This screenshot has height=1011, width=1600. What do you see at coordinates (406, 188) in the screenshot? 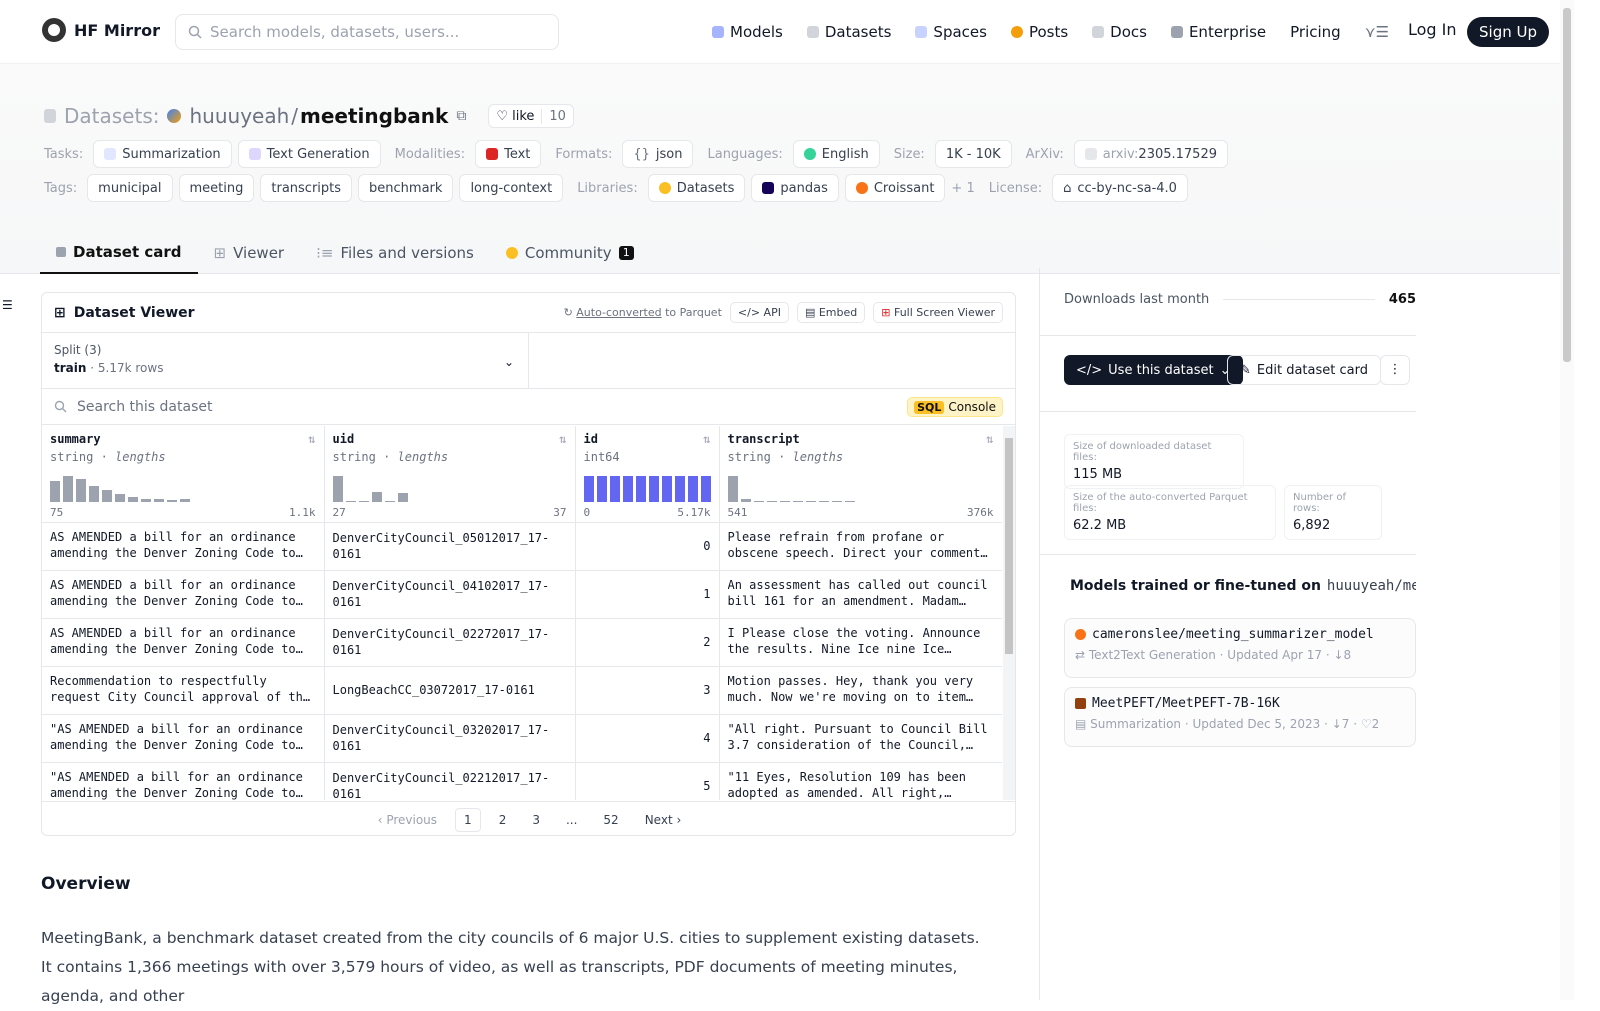
I see `tag-benchmark: benchmark` at bounding box center [406, 188].